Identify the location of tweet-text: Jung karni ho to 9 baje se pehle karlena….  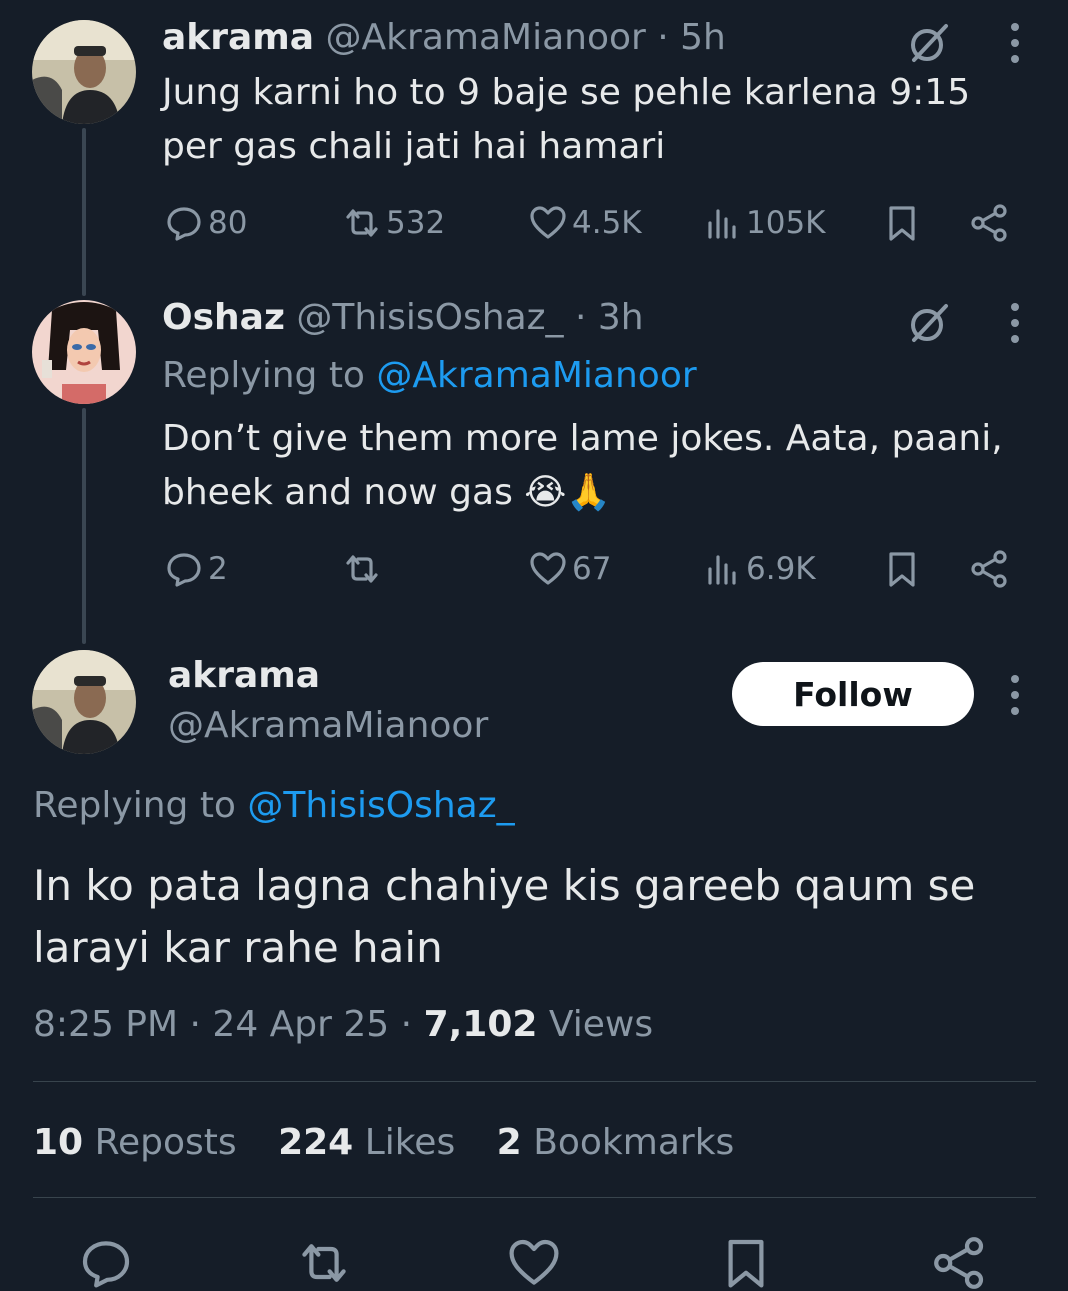
(607, 120).